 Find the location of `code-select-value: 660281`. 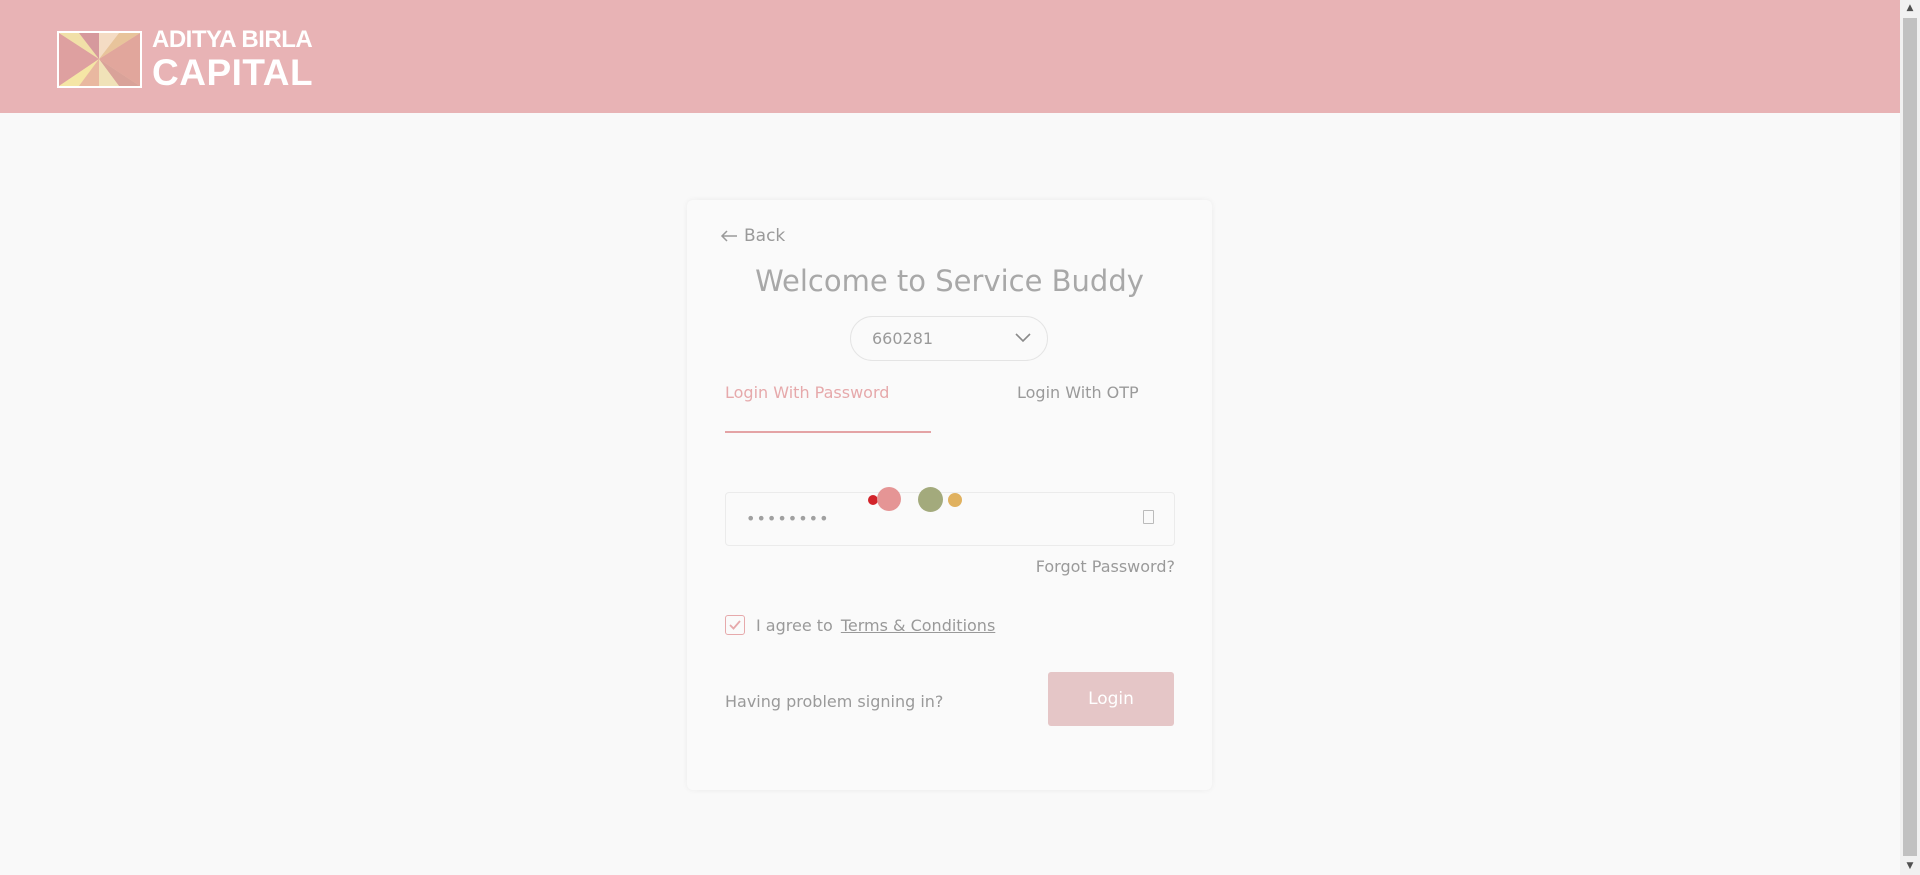

code-select-value: 660281 is located at coordinates (903, 338).